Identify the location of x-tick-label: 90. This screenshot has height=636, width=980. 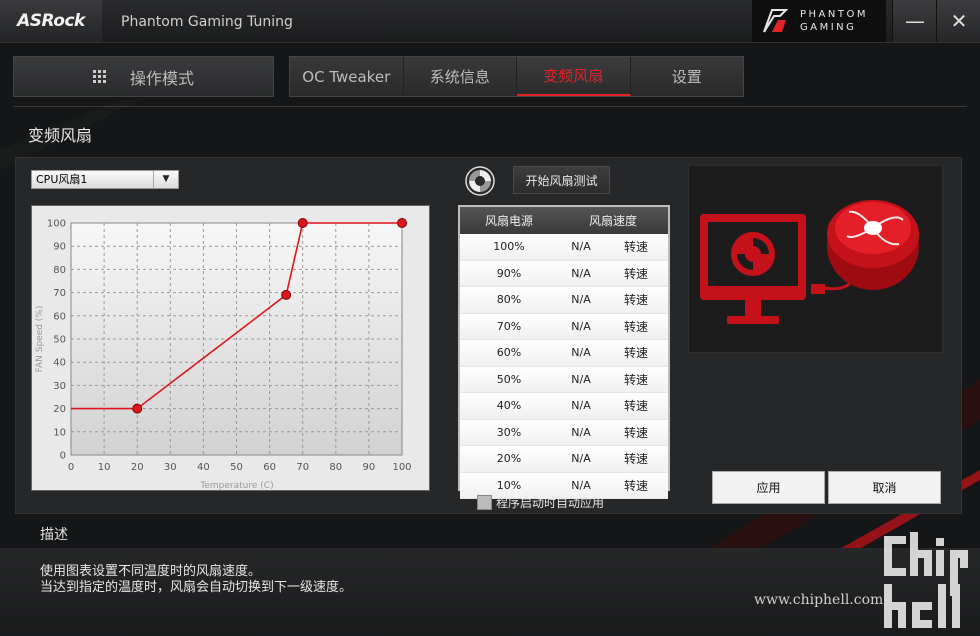
(369, 467).